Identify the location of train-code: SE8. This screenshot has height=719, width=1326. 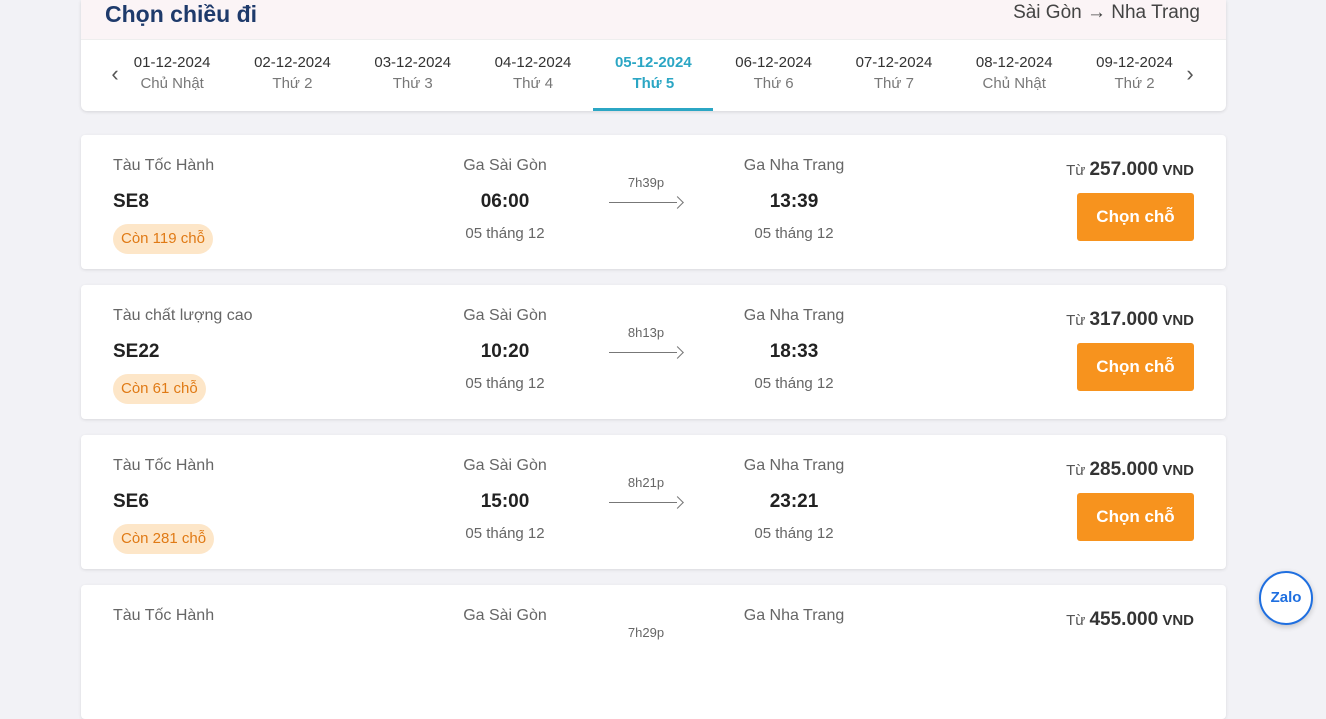
(131, 201).